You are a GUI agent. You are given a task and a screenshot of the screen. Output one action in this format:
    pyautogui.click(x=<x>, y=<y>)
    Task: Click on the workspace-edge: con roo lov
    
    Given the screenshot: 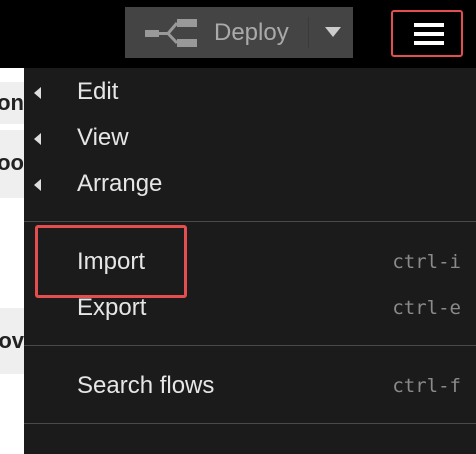 What is the action you would take?
    pyautogui.click(x=12, y=261)
    